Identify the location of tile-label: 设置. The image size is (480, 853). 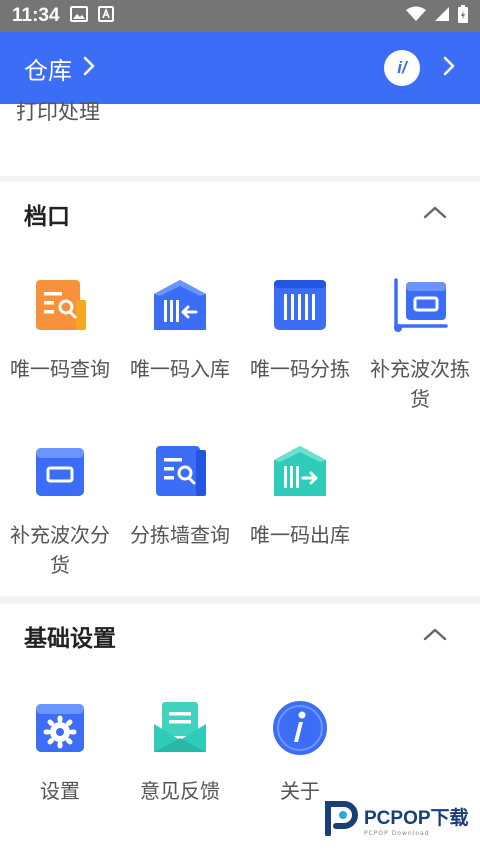
(60, 791).